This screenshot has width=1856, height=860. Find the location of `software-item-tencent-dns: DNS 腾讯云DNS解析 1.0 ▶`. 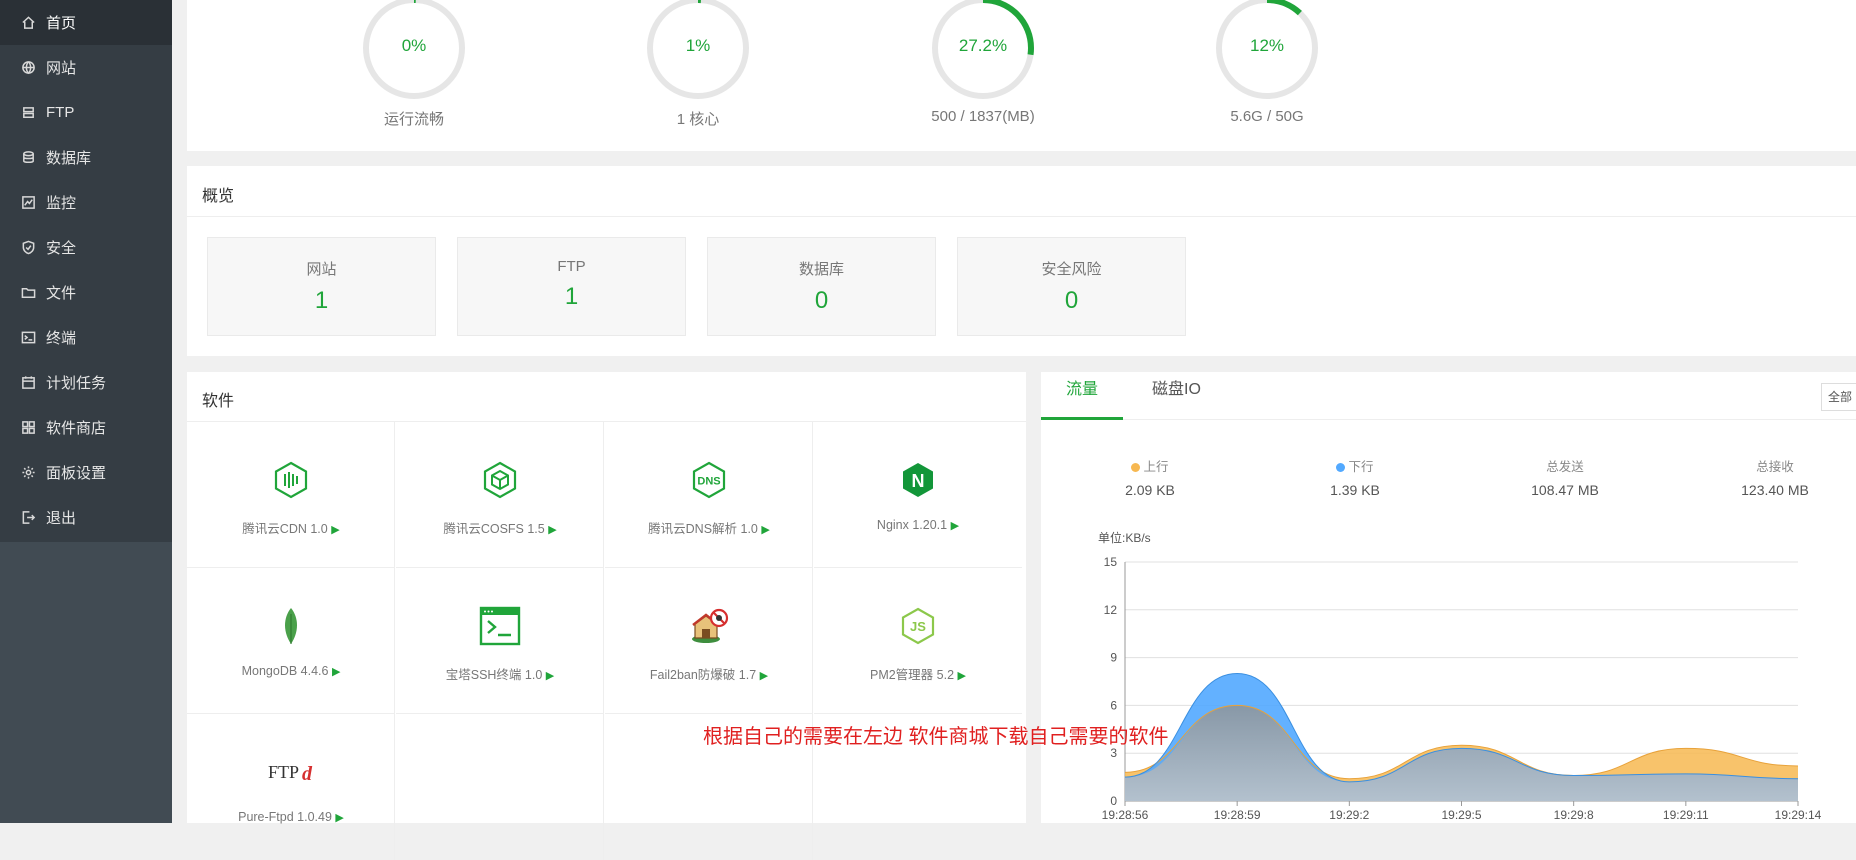

software-item-tencent-dns: DNS 腾讯云DNS解析 1.0 ▶ is located at coordinates (709, 495).